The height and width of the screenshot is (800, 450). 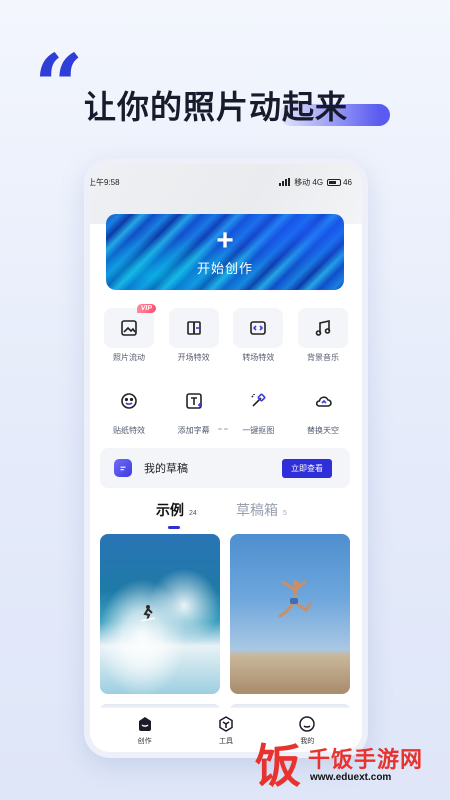 I want to click on tab-drafts: 草稿箱 5, so click(x=261, y=510).